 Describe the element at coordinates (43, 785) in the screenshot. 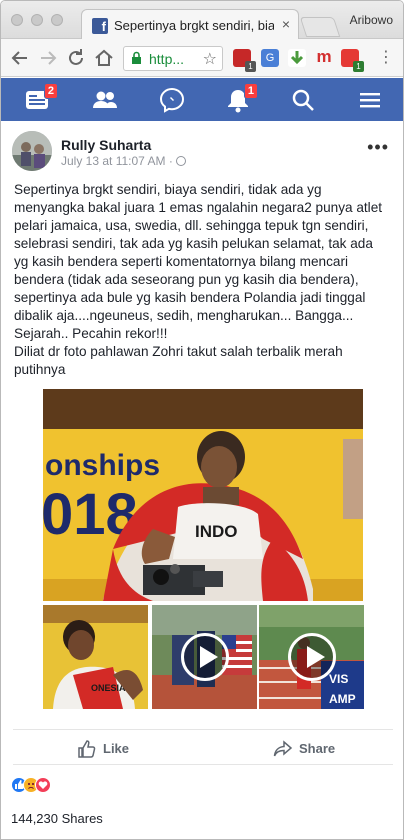

I see `love-reaction-icon` at that location.